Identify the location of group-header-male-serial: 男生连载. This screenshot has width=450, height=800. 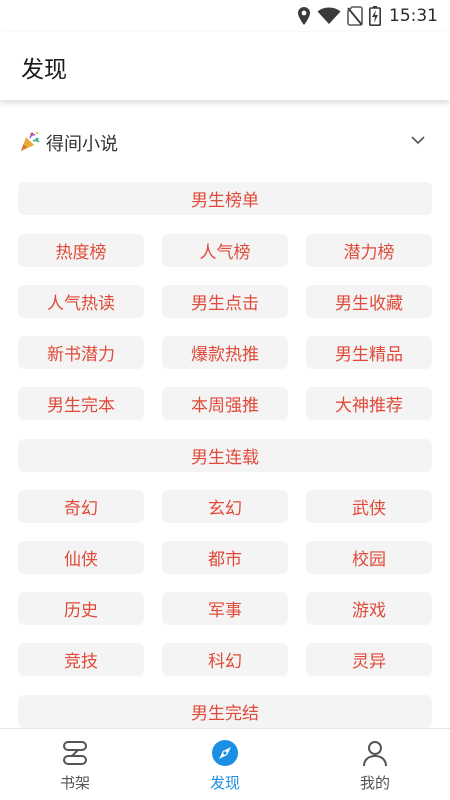
(225, 455).